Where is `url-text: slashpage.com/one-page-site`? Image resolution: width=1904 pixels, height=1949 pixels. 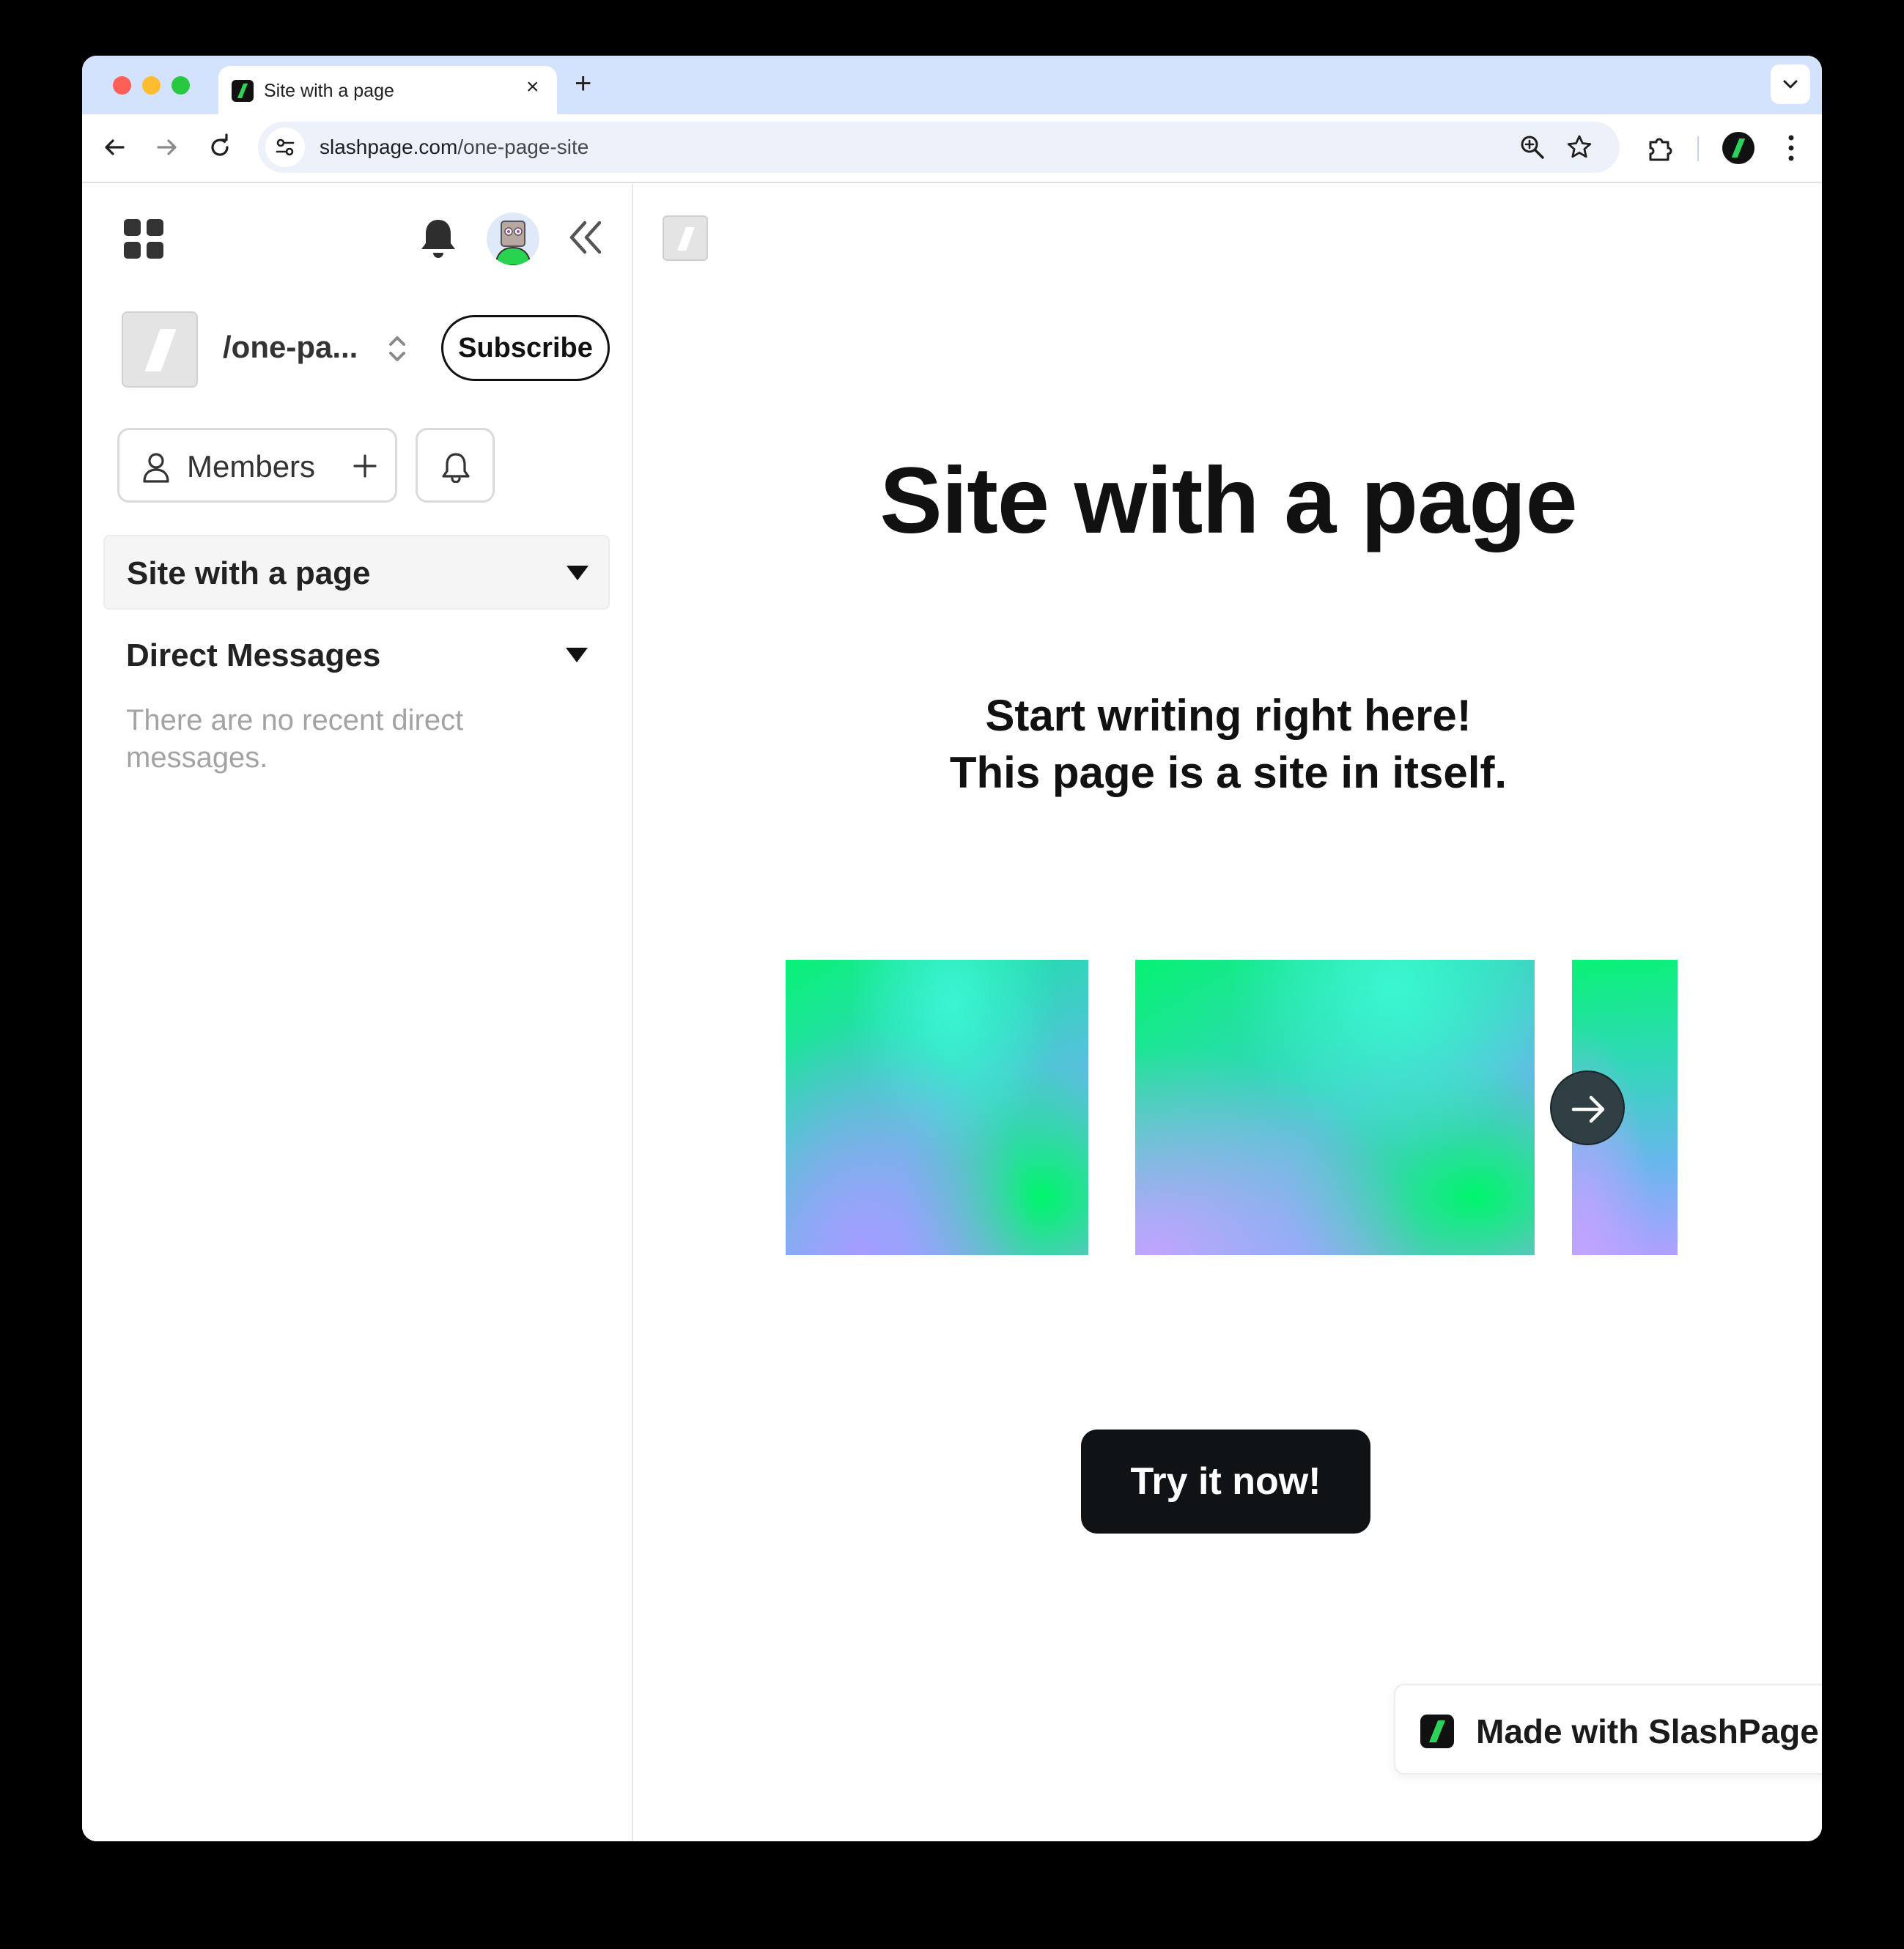 url-text: slashpage.com/one-page-site is located at coordinates (454, 147).